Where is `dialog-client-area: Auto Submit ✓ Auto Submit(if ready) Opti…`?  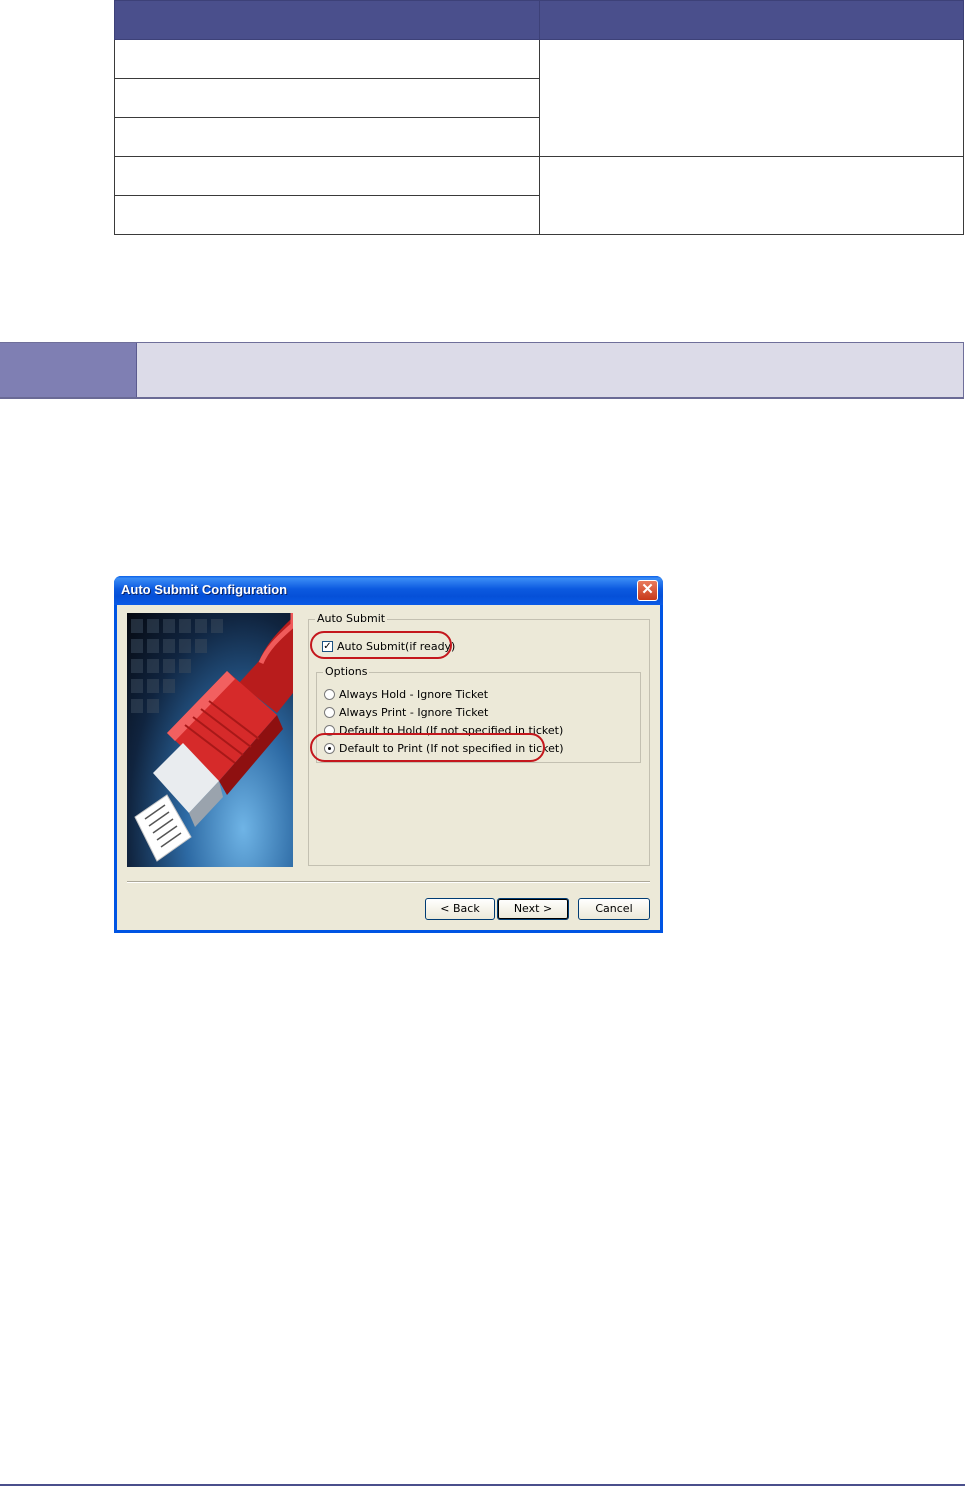 dialog-client-area: Auto Submit ✓ Auto Submit(if ready) Opti… is located at coordinates (388, 767).